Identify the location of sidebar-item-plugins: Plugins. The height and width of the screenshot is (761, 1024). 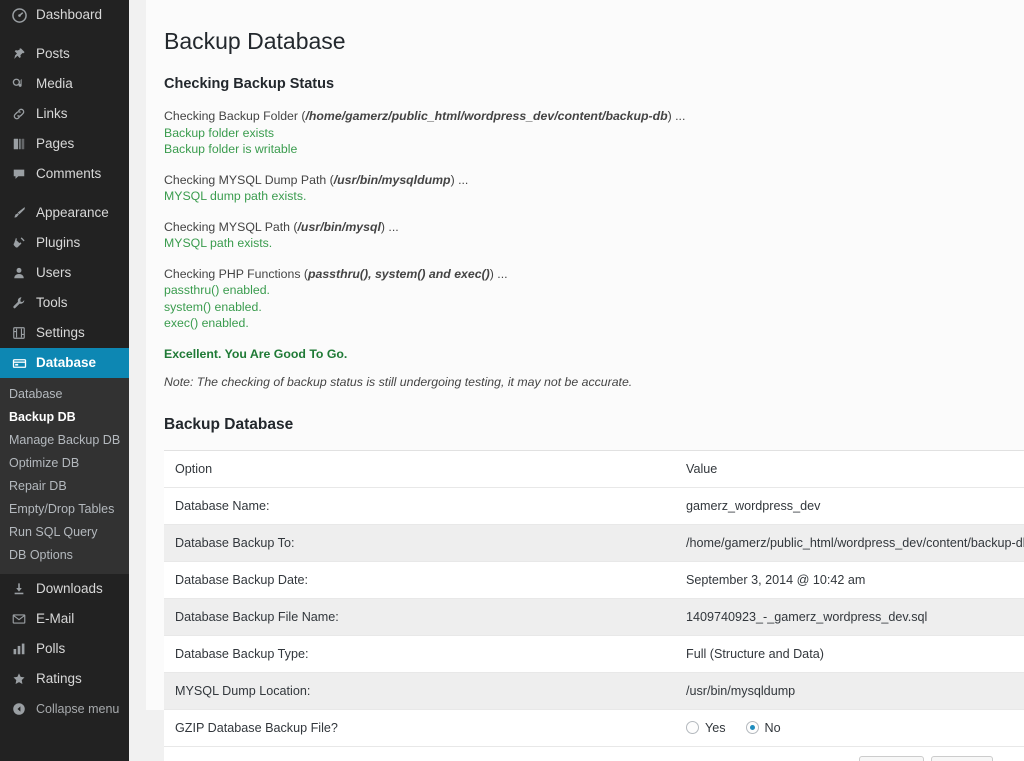
(64, 243).